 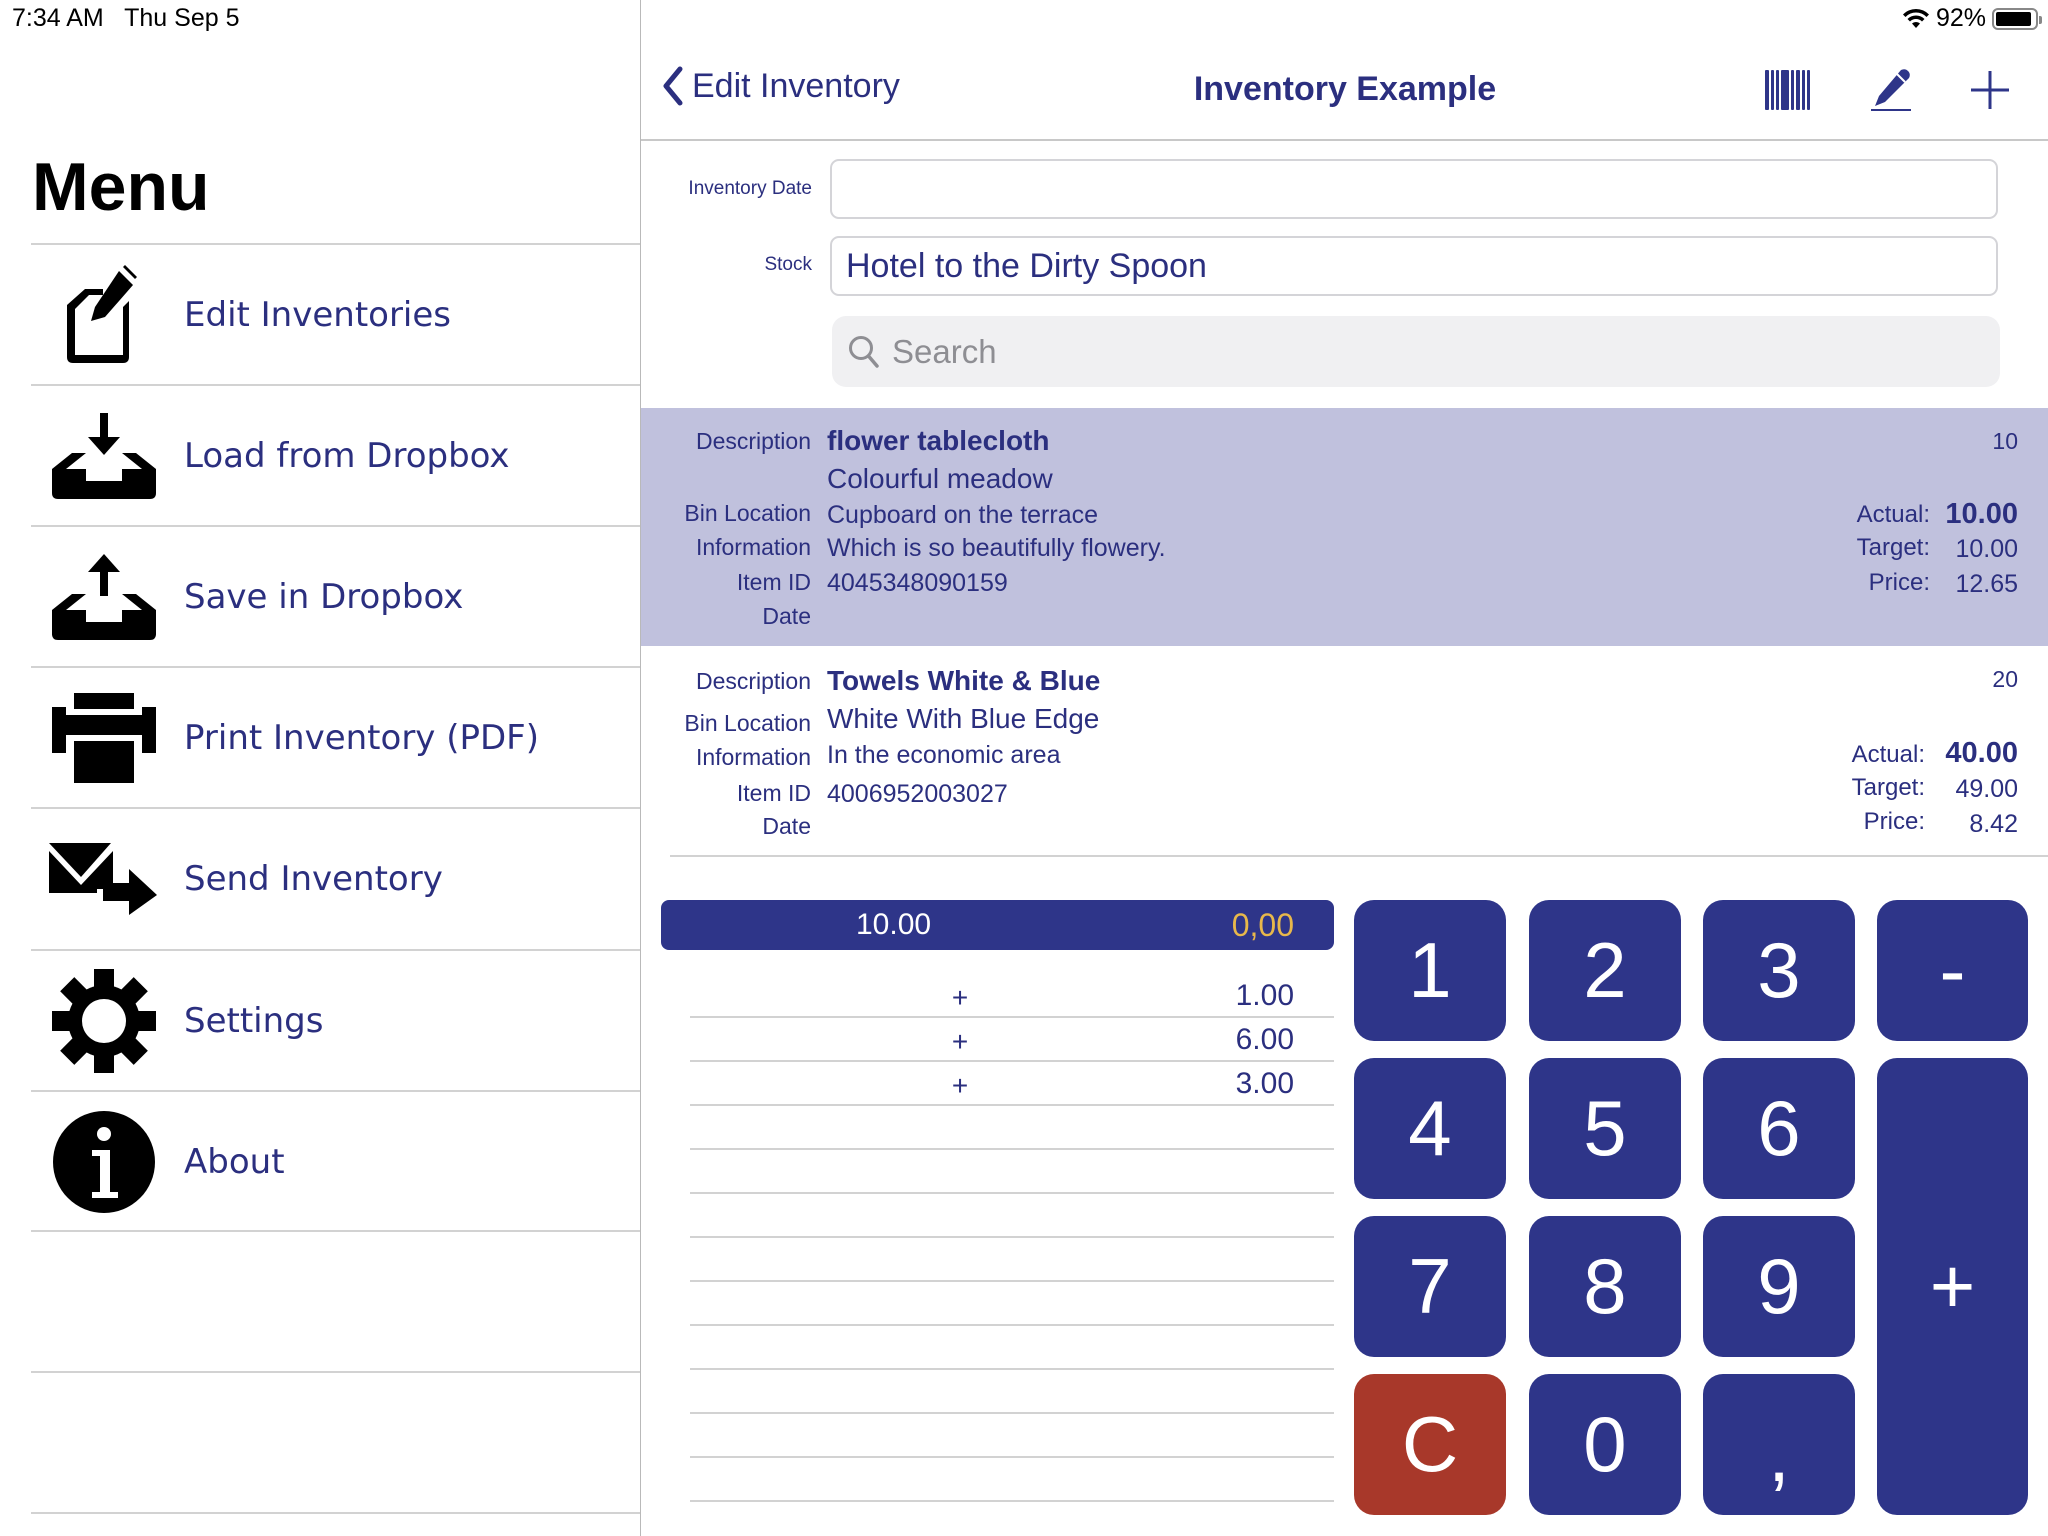 What do you see at coordinates (104, 597) in the screenshot?
I see `upload-tray-icon` at bounding box center [104, 597].